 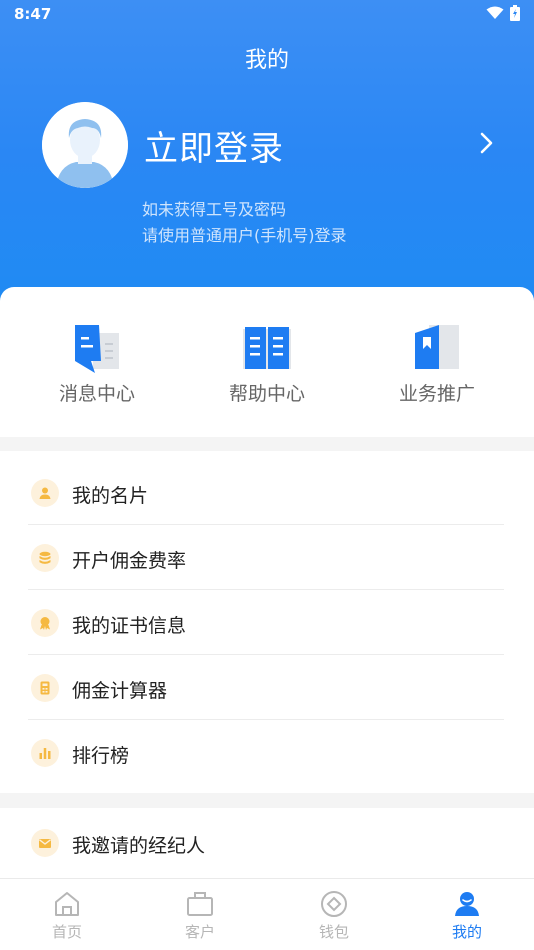 What do you see at coordinates (200, 904) in the screenshot?
I see `briefcase-icon` at bounding box center [200, 904].